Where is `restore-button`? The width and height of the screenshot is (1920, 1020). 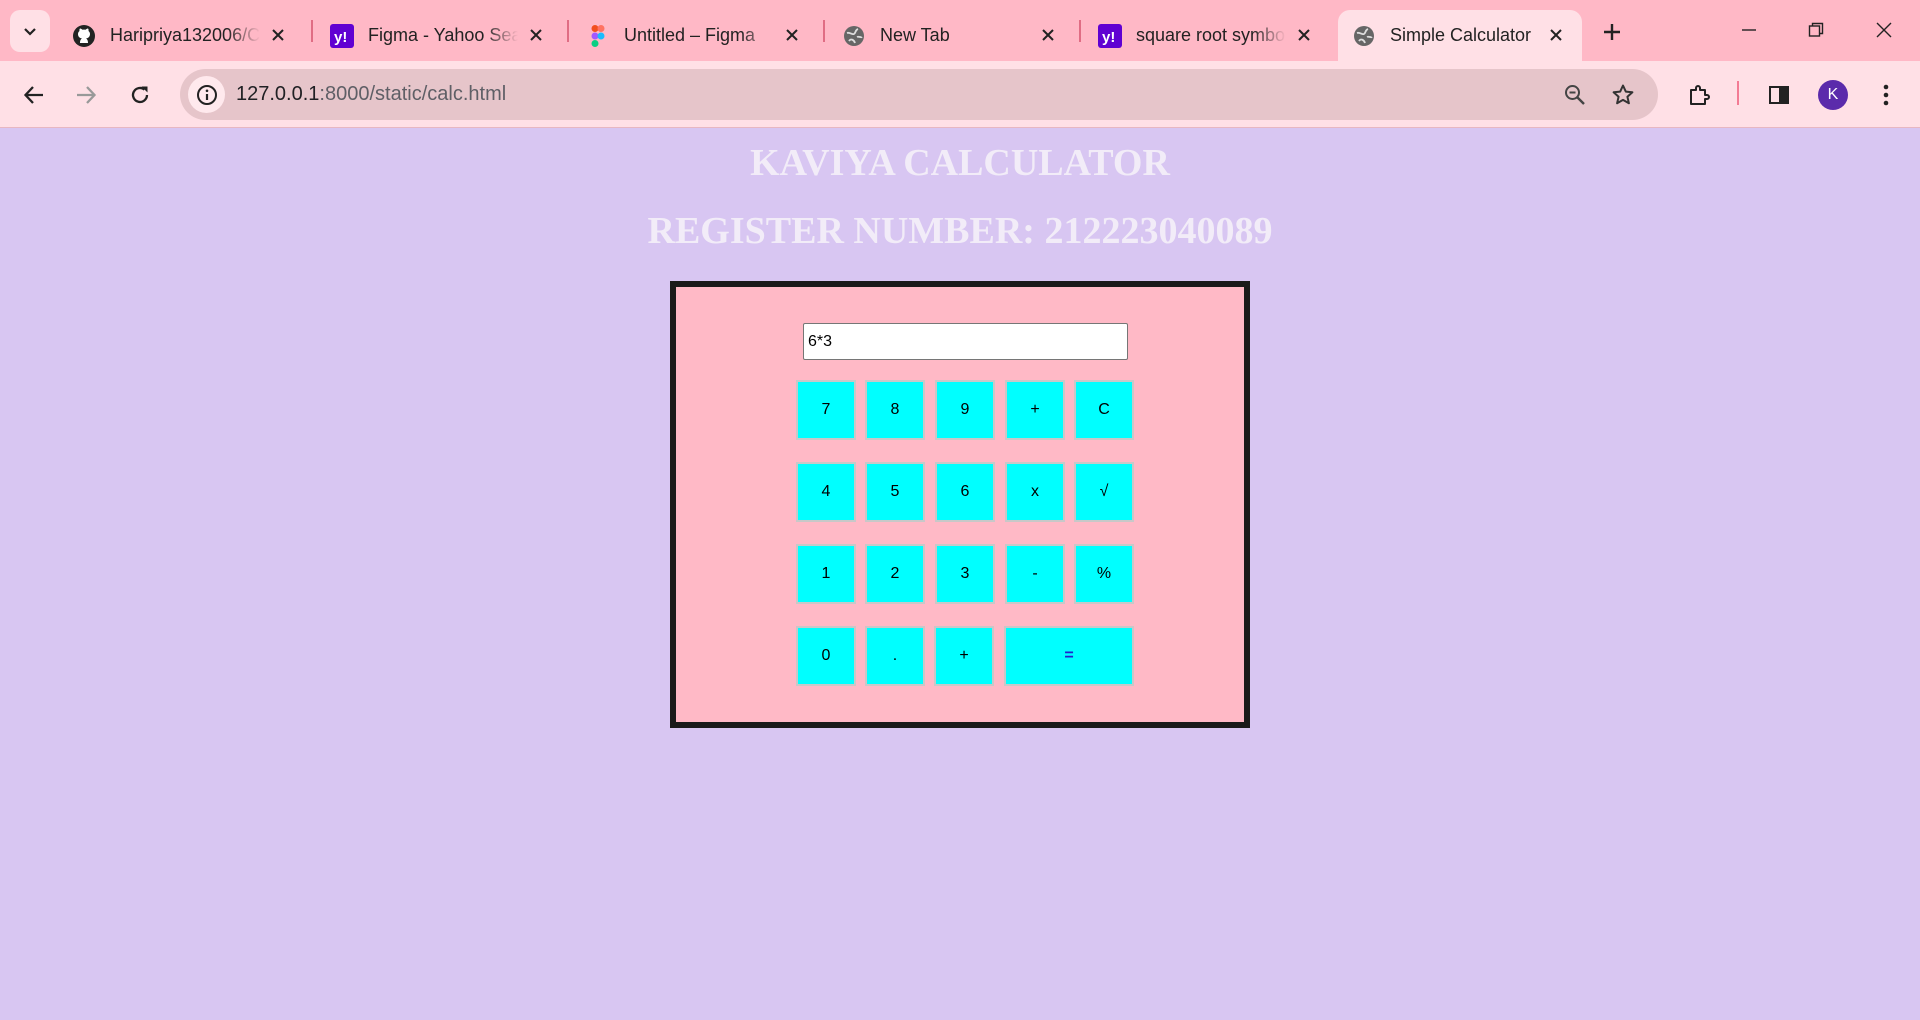
restore-button is located at coordinates (1816, 30).